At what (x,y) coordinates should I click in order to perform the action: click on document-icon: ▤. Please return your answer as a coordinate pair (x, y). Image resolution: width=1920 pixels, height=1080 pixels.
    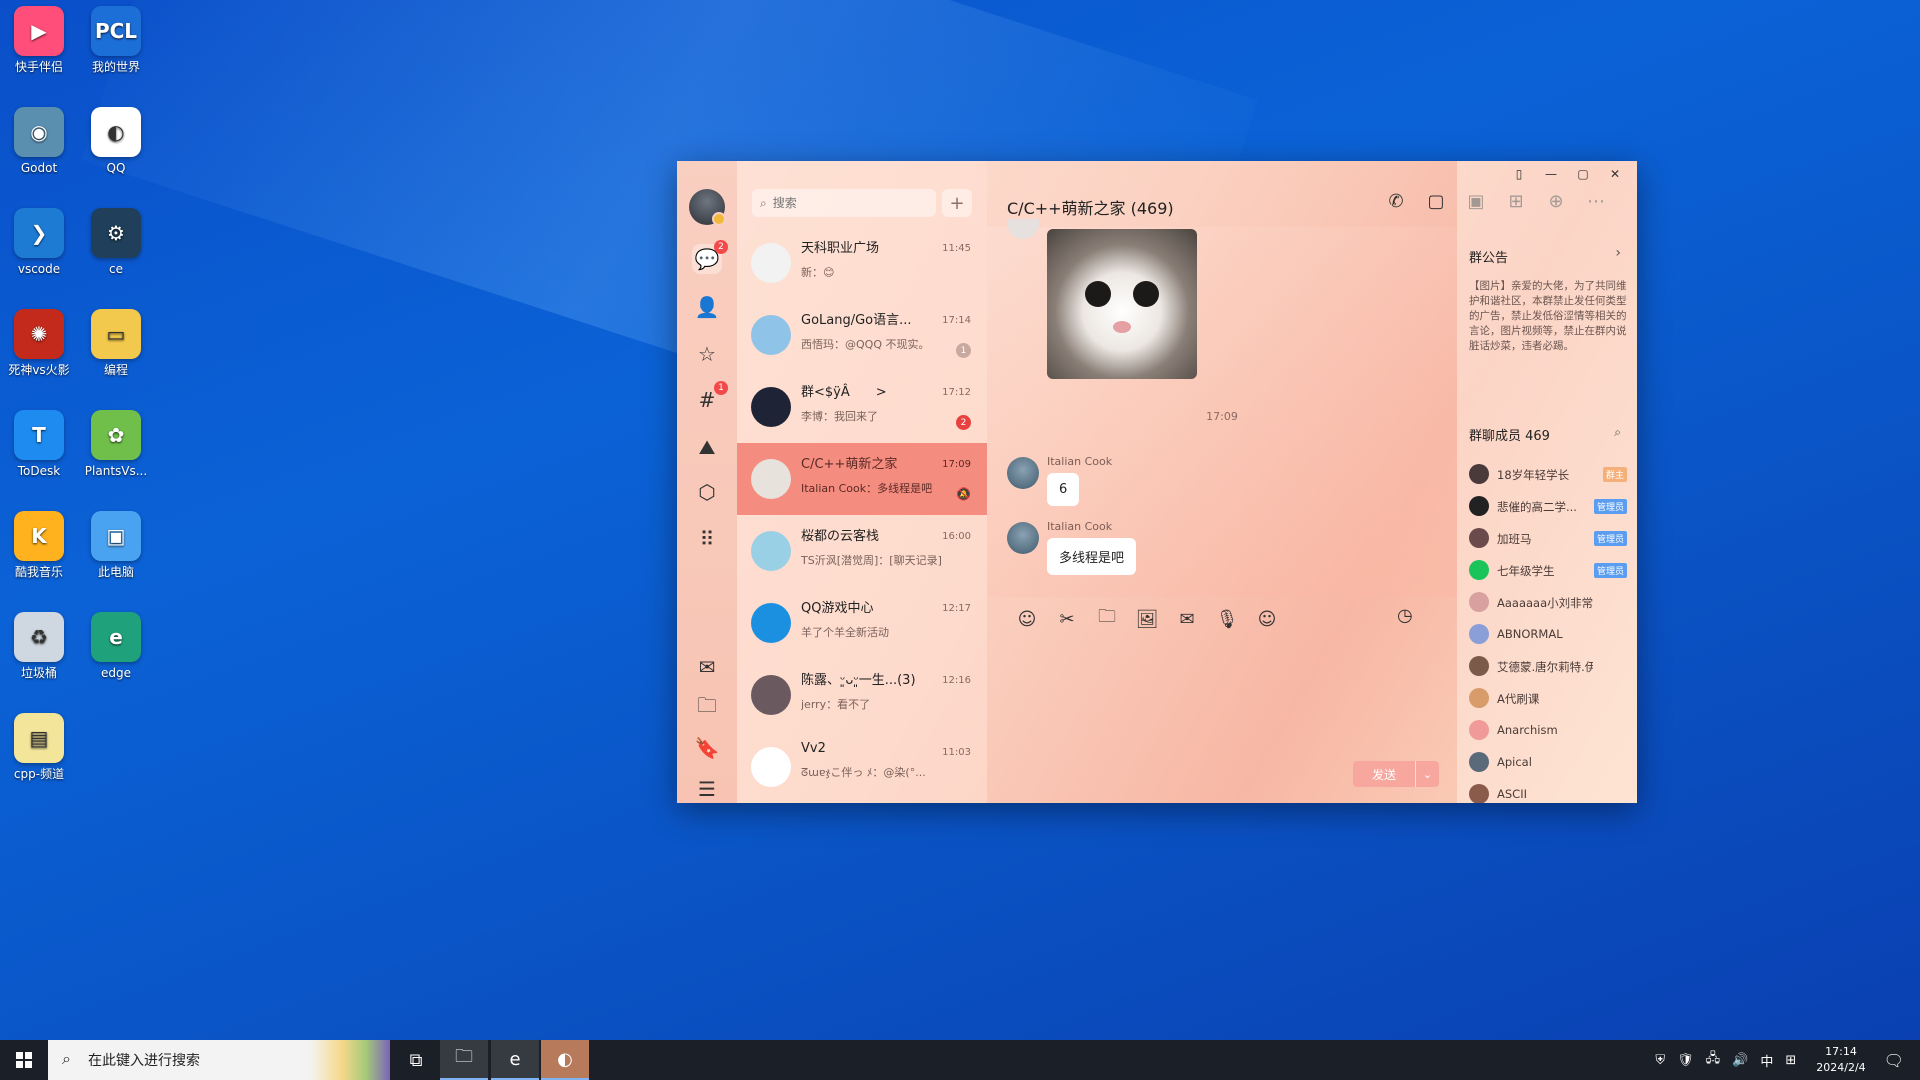
    Looking at the image, I should click on (39, 738).